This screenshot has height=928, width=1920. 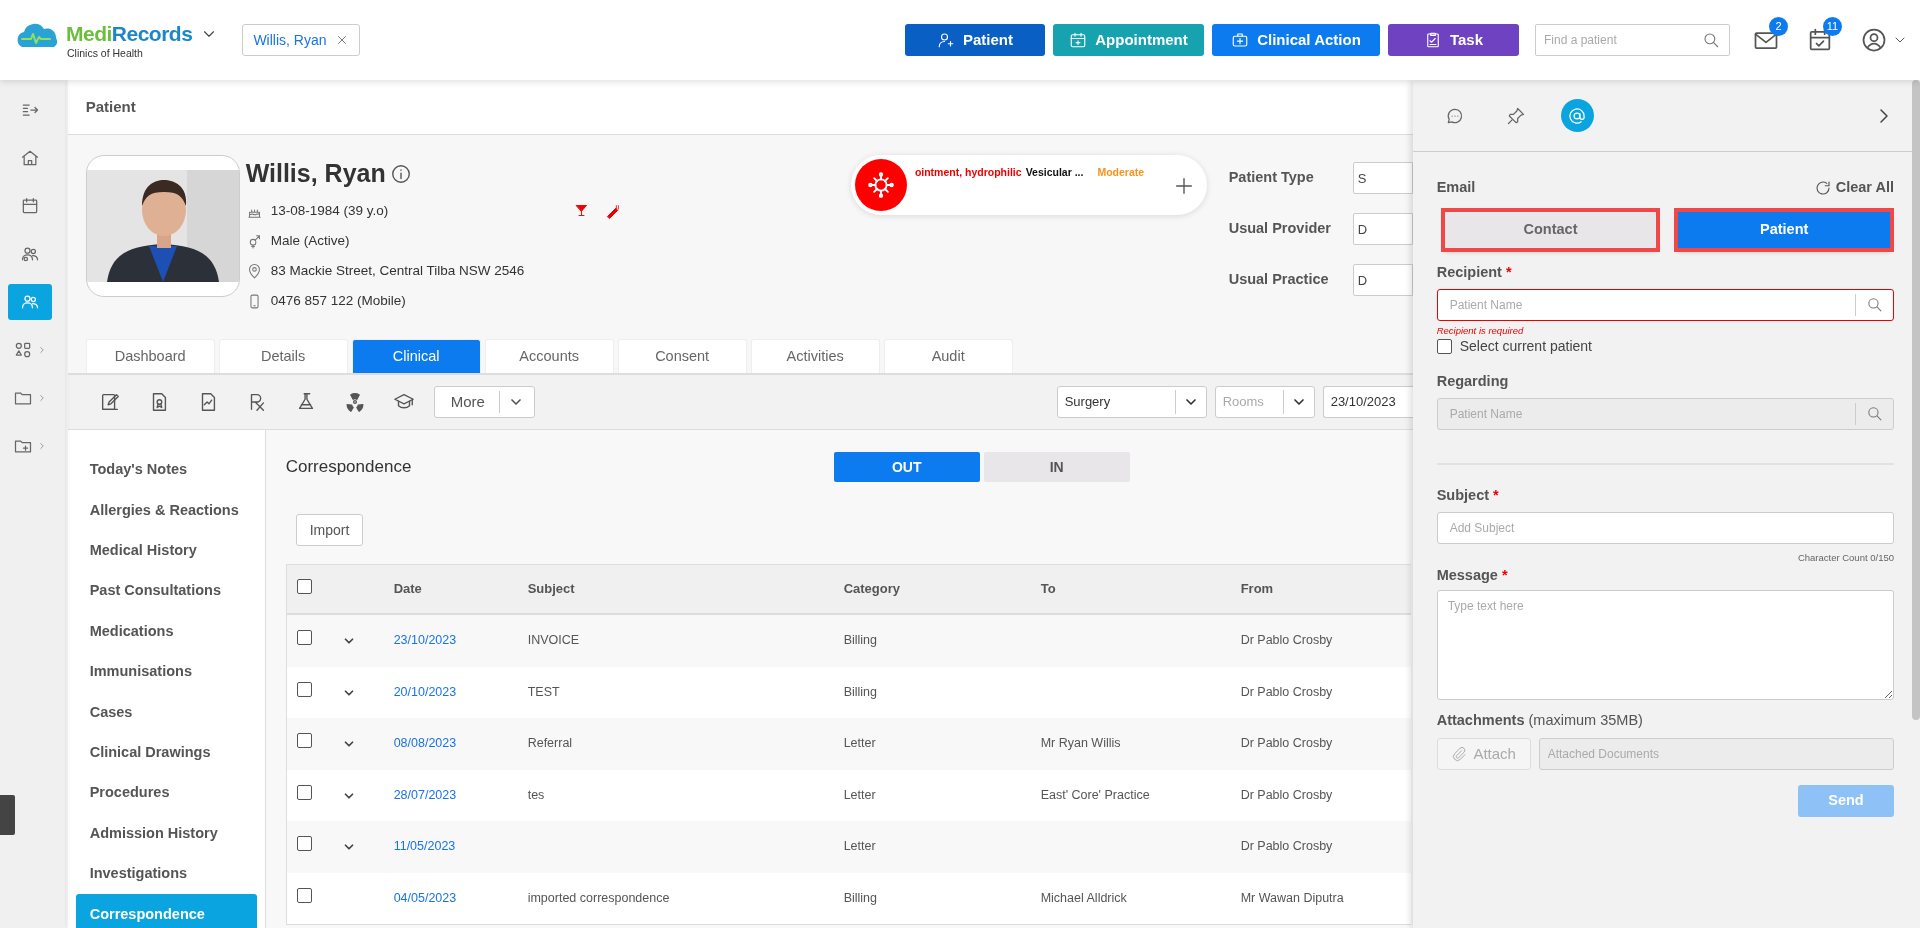 I want to click on column-header: Subject, so click(x=551, y=589).